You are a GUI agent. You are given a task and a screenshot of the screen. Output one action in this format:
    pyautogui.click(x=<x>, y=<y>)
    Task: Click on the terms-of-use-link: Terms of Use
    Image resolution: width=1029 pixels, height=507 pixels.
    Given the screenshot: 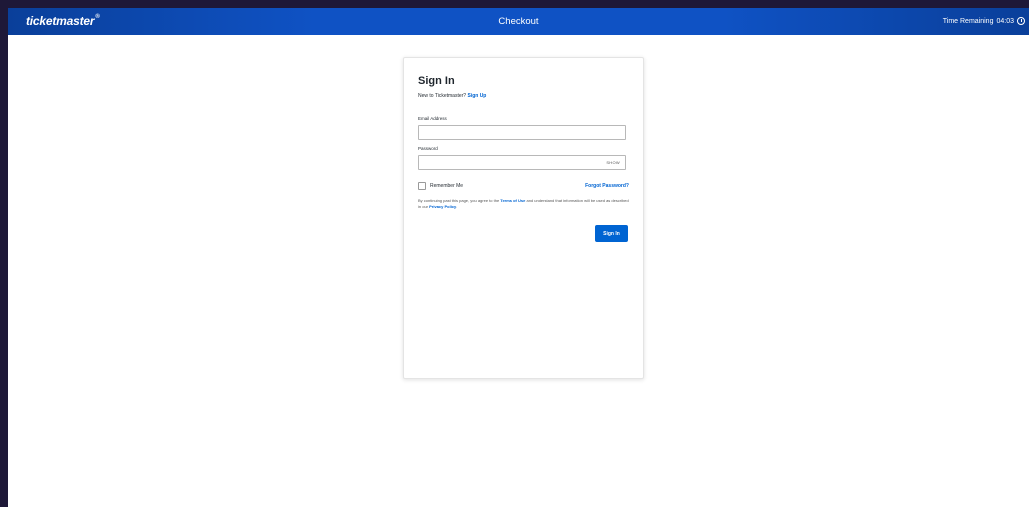 What is the action you would take?
    pyautogui.click(x=512, y=200)
    